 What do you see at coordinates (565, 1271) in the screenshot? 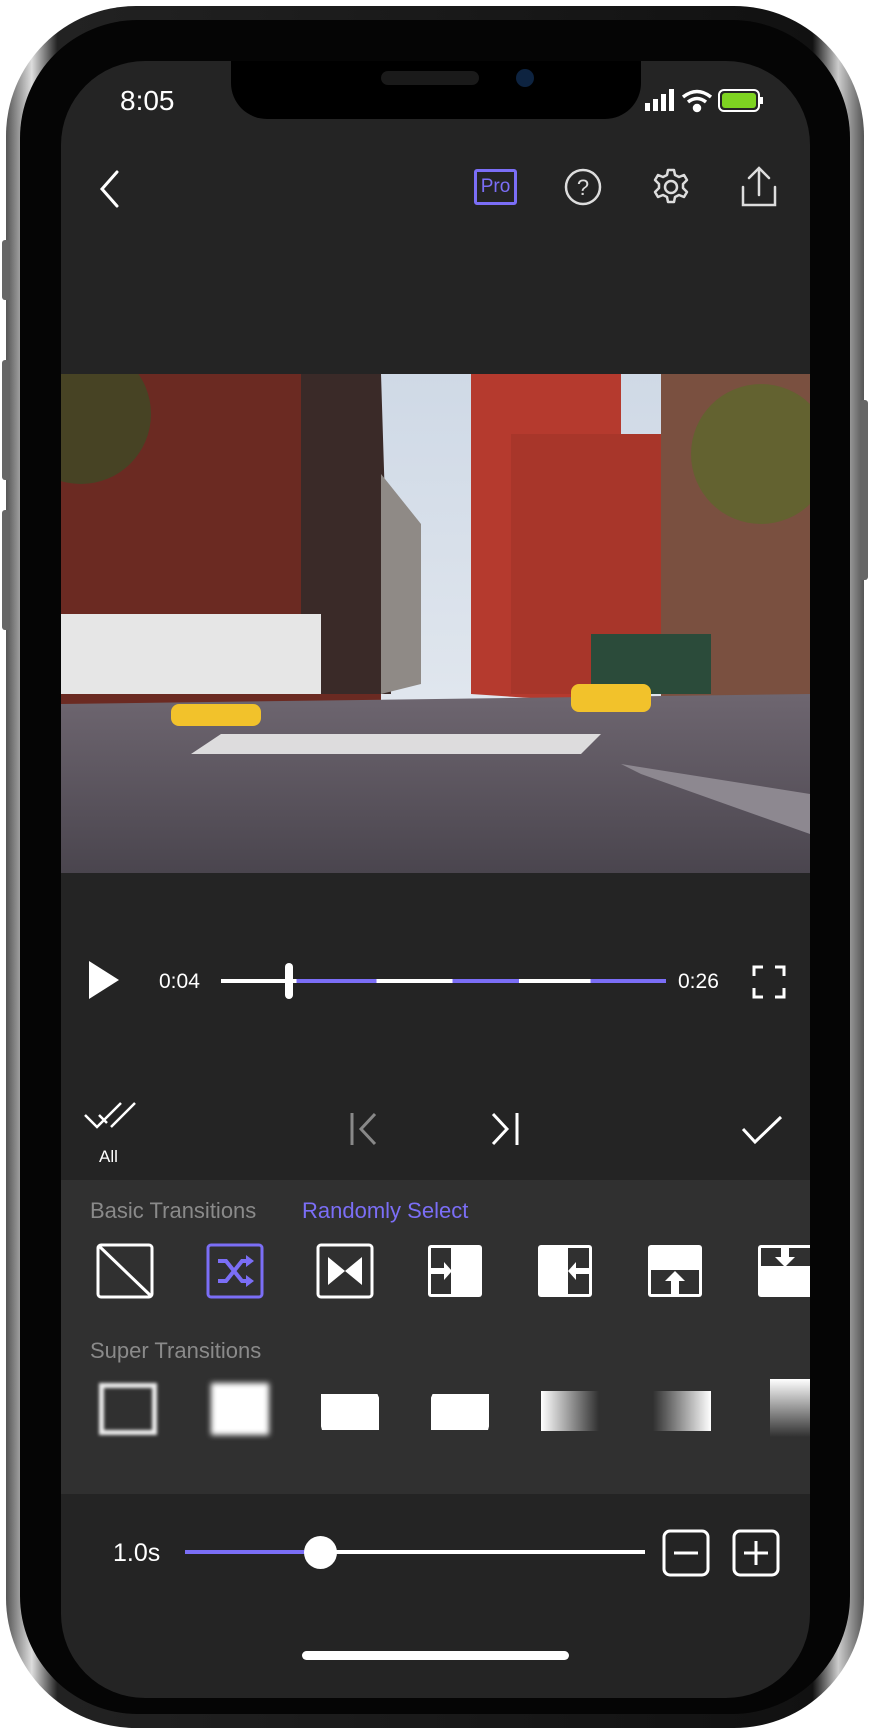
I see `transition-push-left` at bounding box center [565, 1271].